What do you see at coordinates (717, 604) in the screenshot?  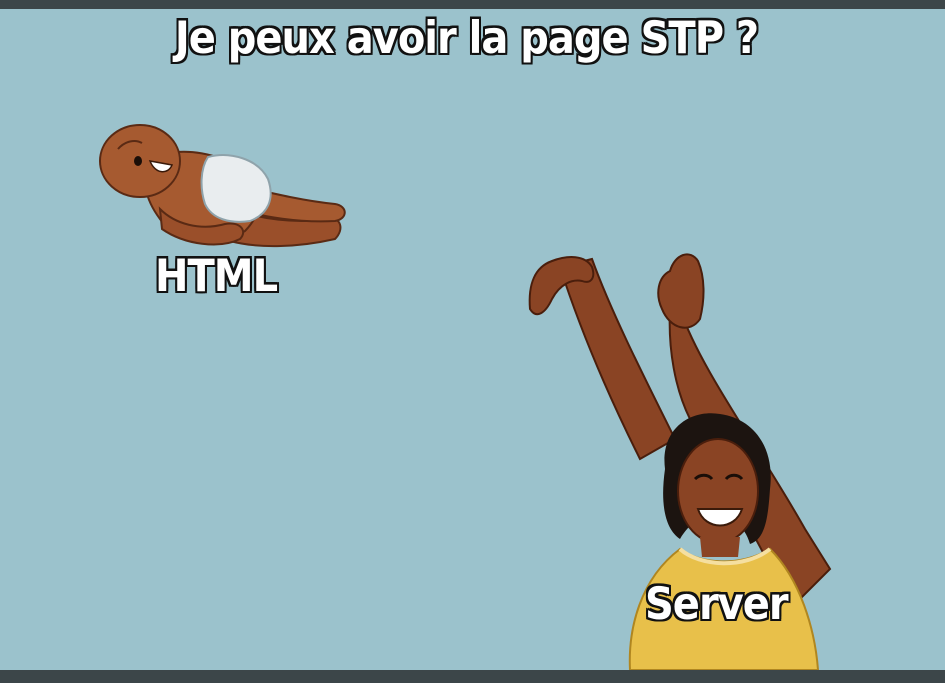 I see `parent-label: Server` at bounding box center [717, 604].